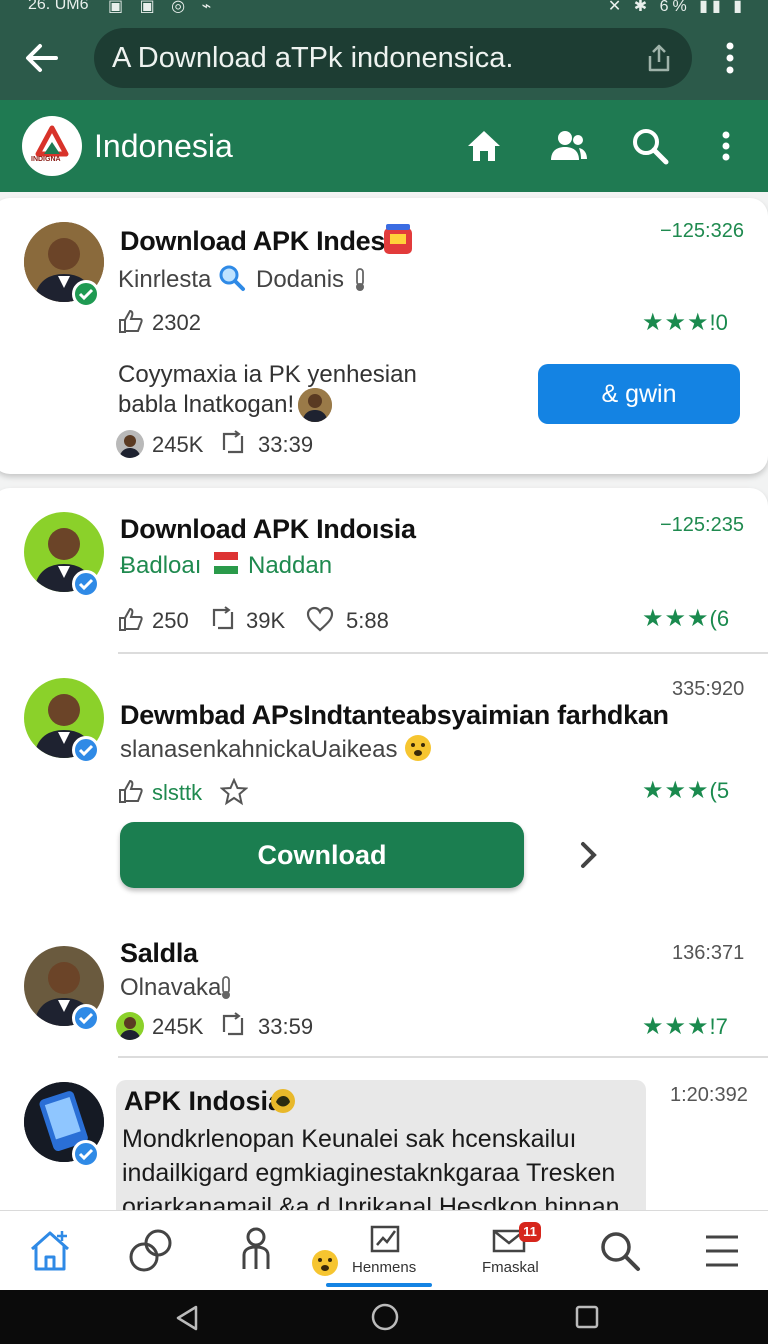  I want to click on post-title: APK Indosia, so click(204, 1101).